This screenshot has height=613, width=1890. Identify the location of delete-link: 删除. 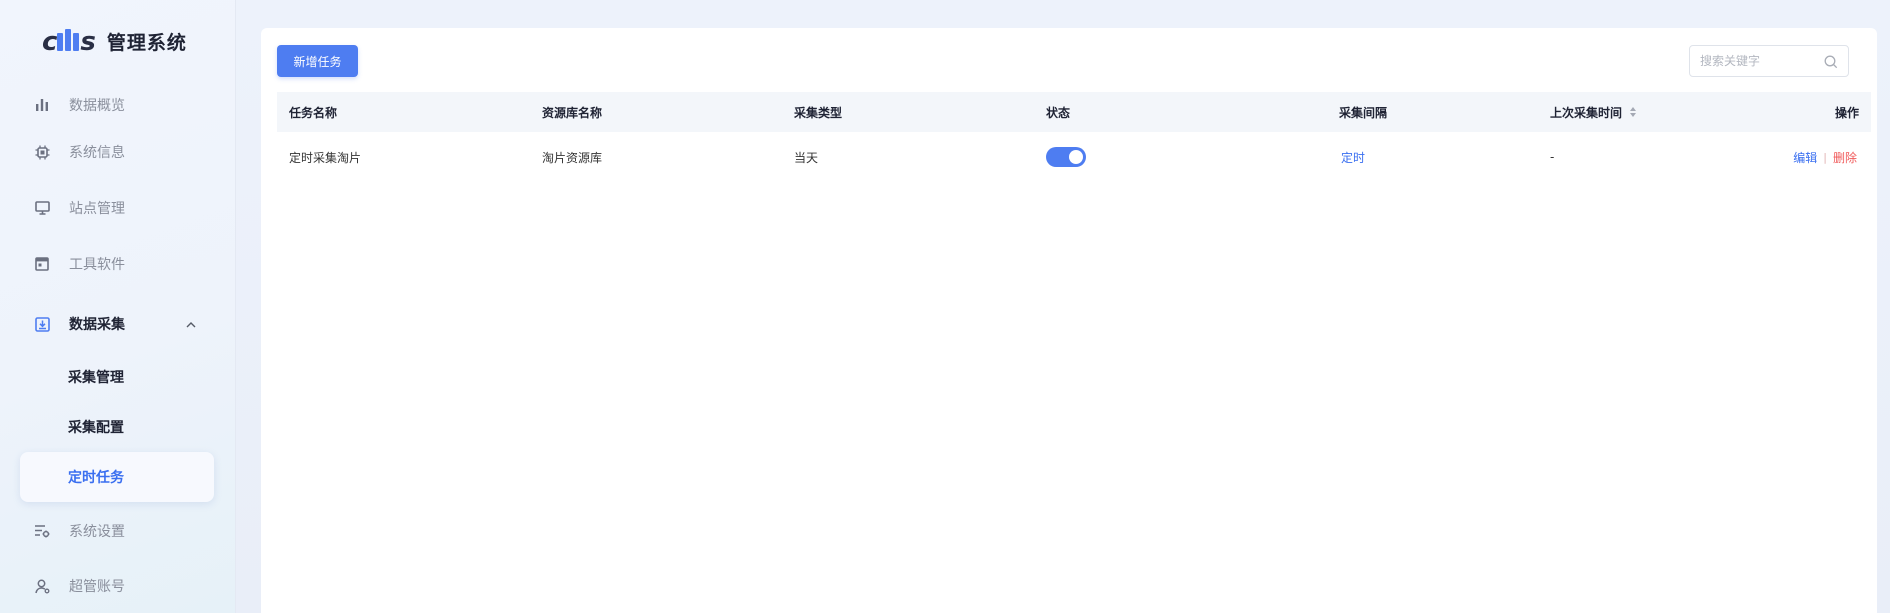
(1845, 157).